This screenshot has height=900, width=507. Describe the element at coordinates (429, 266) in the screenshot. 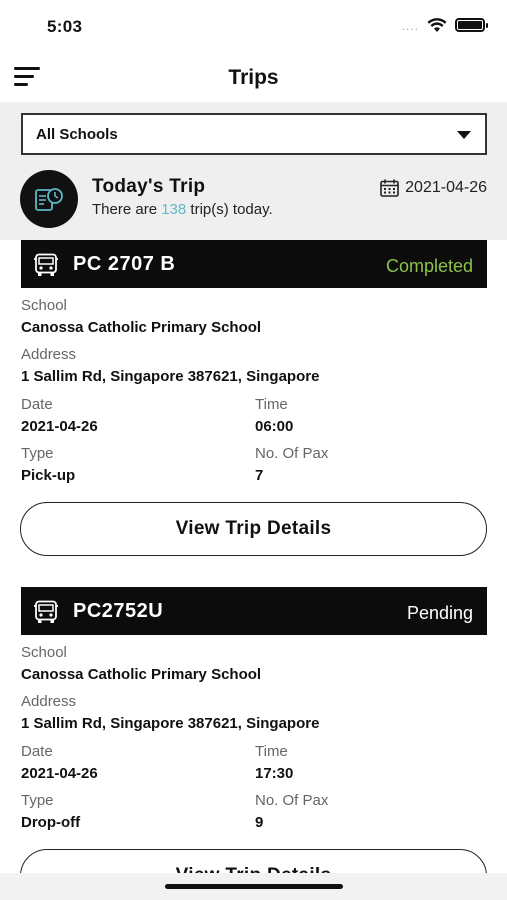

I see `trip-status: Completed` at that location.